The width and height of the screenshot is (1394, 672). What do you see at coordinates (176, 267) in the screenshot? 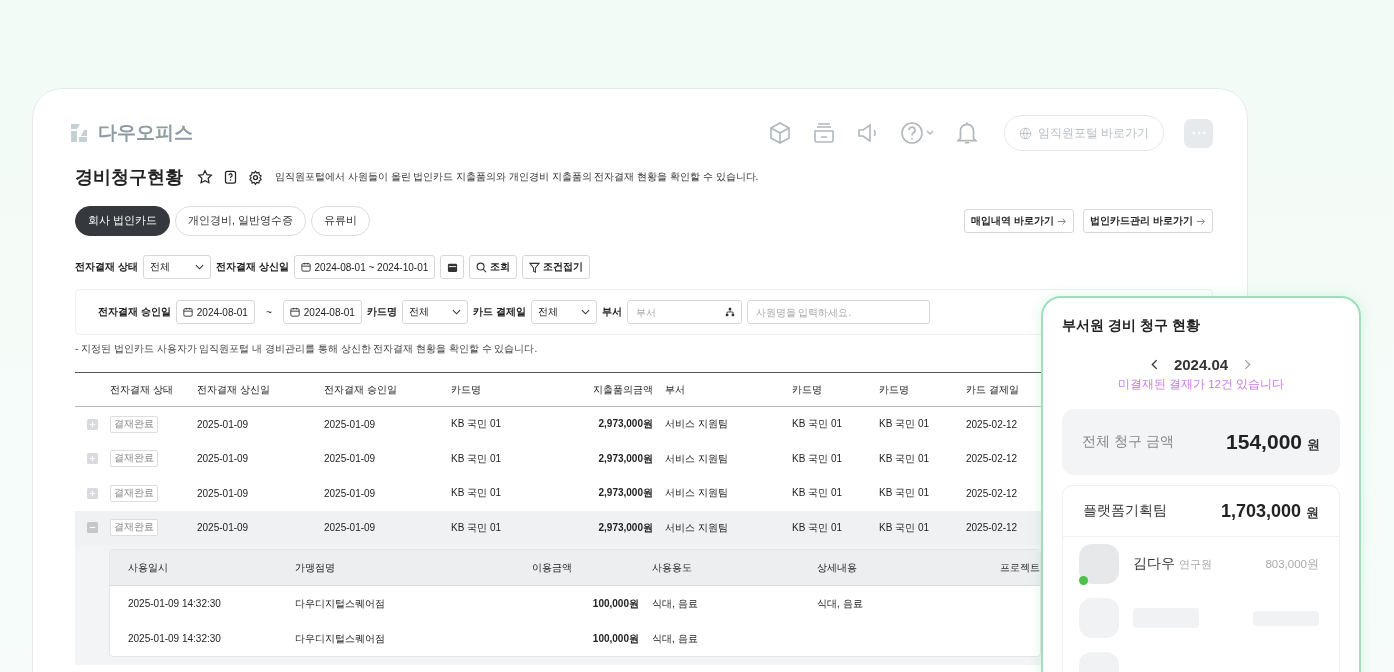
I see `status-select: 전체` at bounding box center [176, 267].